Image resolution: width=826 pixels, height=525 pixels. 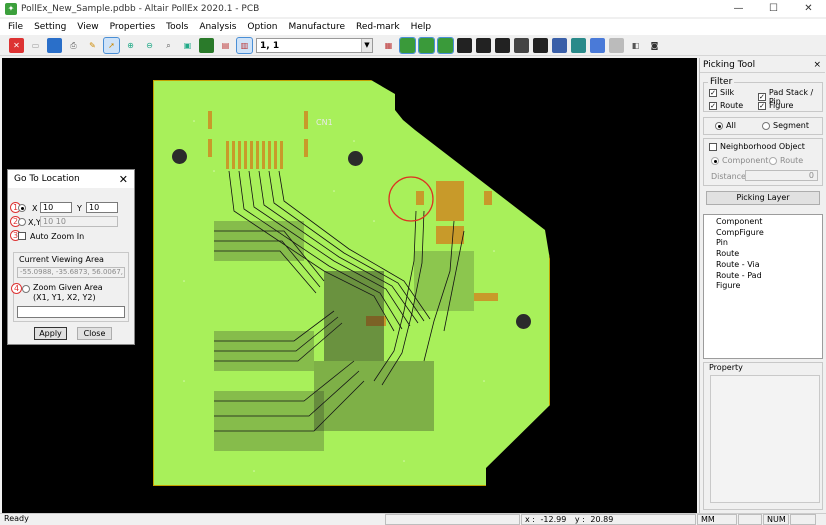 I want to click on status-empty-cell, so click(x=452, y=519).